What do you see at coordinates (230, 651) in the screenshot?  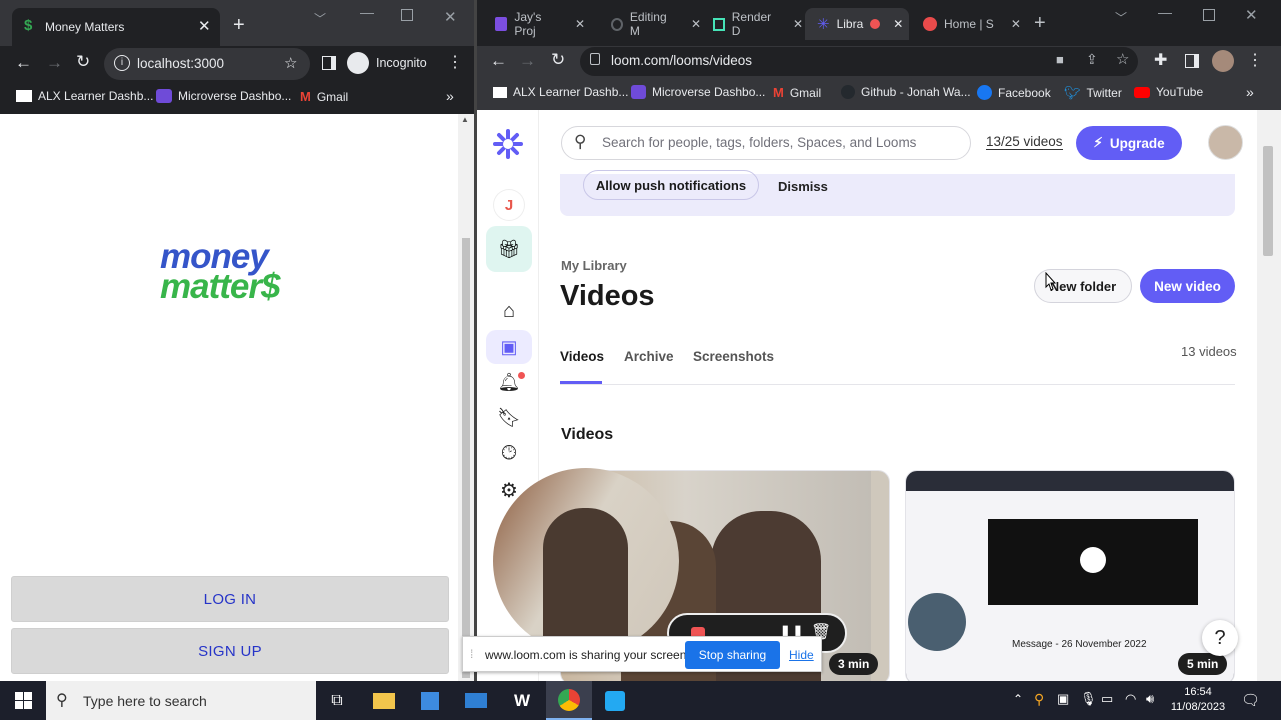 I see `signup-button: SIGN UP` at bounding box center [230, 651].